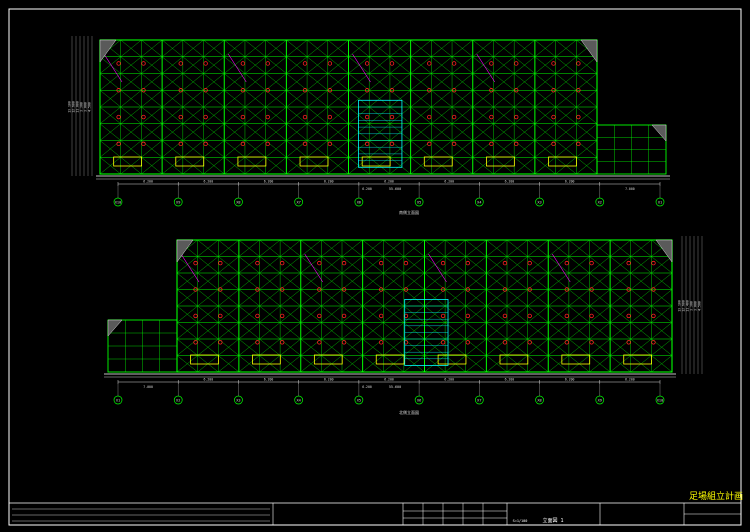  I want to click on drawing-scale: S=1/100, so click(520, 521).